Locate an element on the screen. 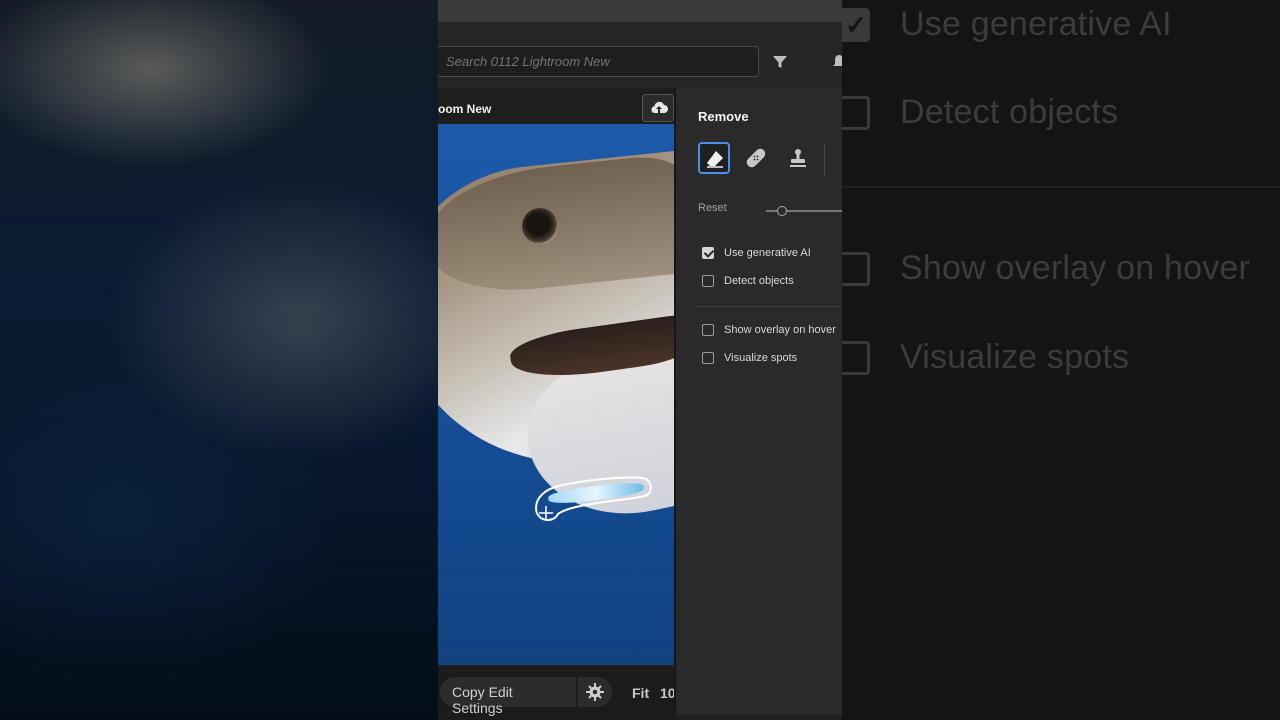  zoomed-option-generative-ai: ✓ Use generative AI is located at coordinates (1007, 24).